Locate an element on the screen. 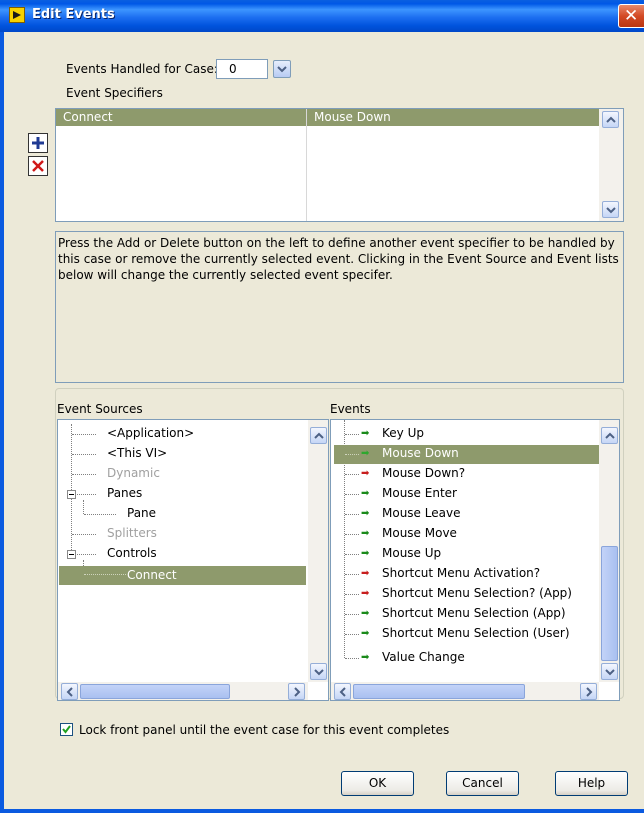 This screenshot has width=644, height=813. events-scroll-right-button is located at coordinates (588, 691).